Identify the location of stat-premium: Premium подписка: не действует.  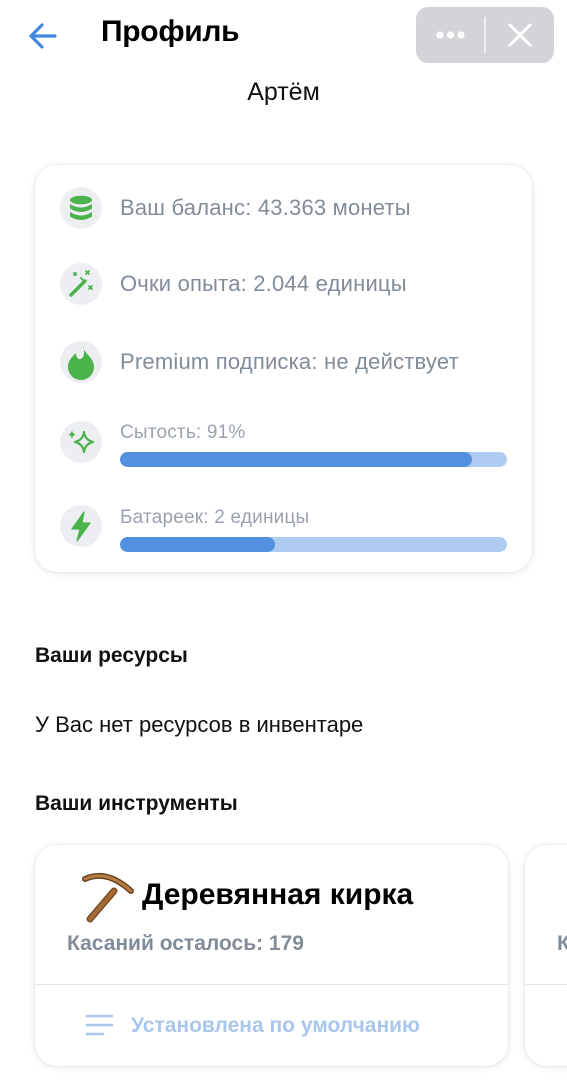
(283, 363).